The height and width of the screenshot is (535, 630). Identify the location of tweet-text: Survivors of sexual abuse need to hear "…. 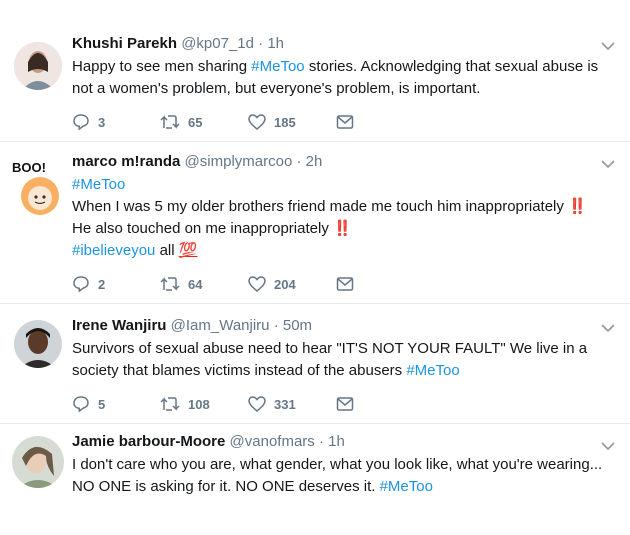
(337, 360).